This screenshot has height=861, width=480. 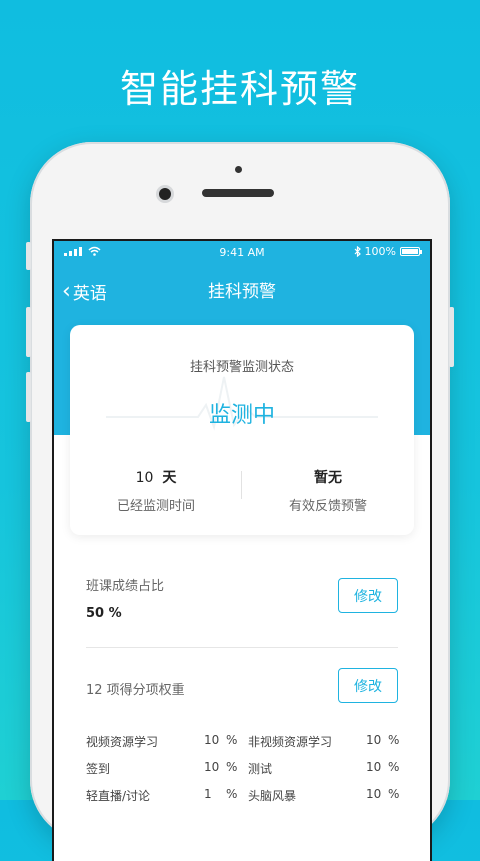 What do you see at coordinates (238, 169) in the screenshot?
I see `sensor-dot` at bounding box center [238, 169].